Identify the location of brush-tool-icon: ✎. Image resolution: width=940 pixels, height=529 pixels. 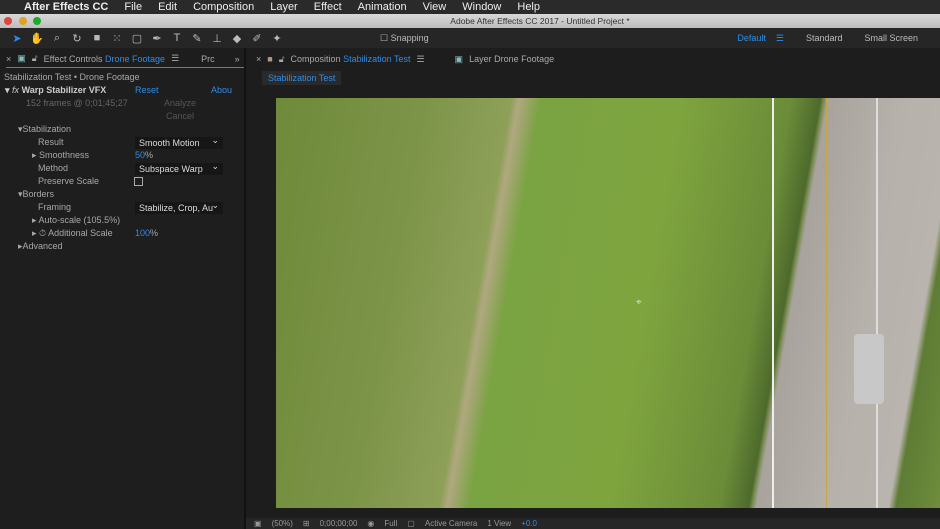
(197, 38).